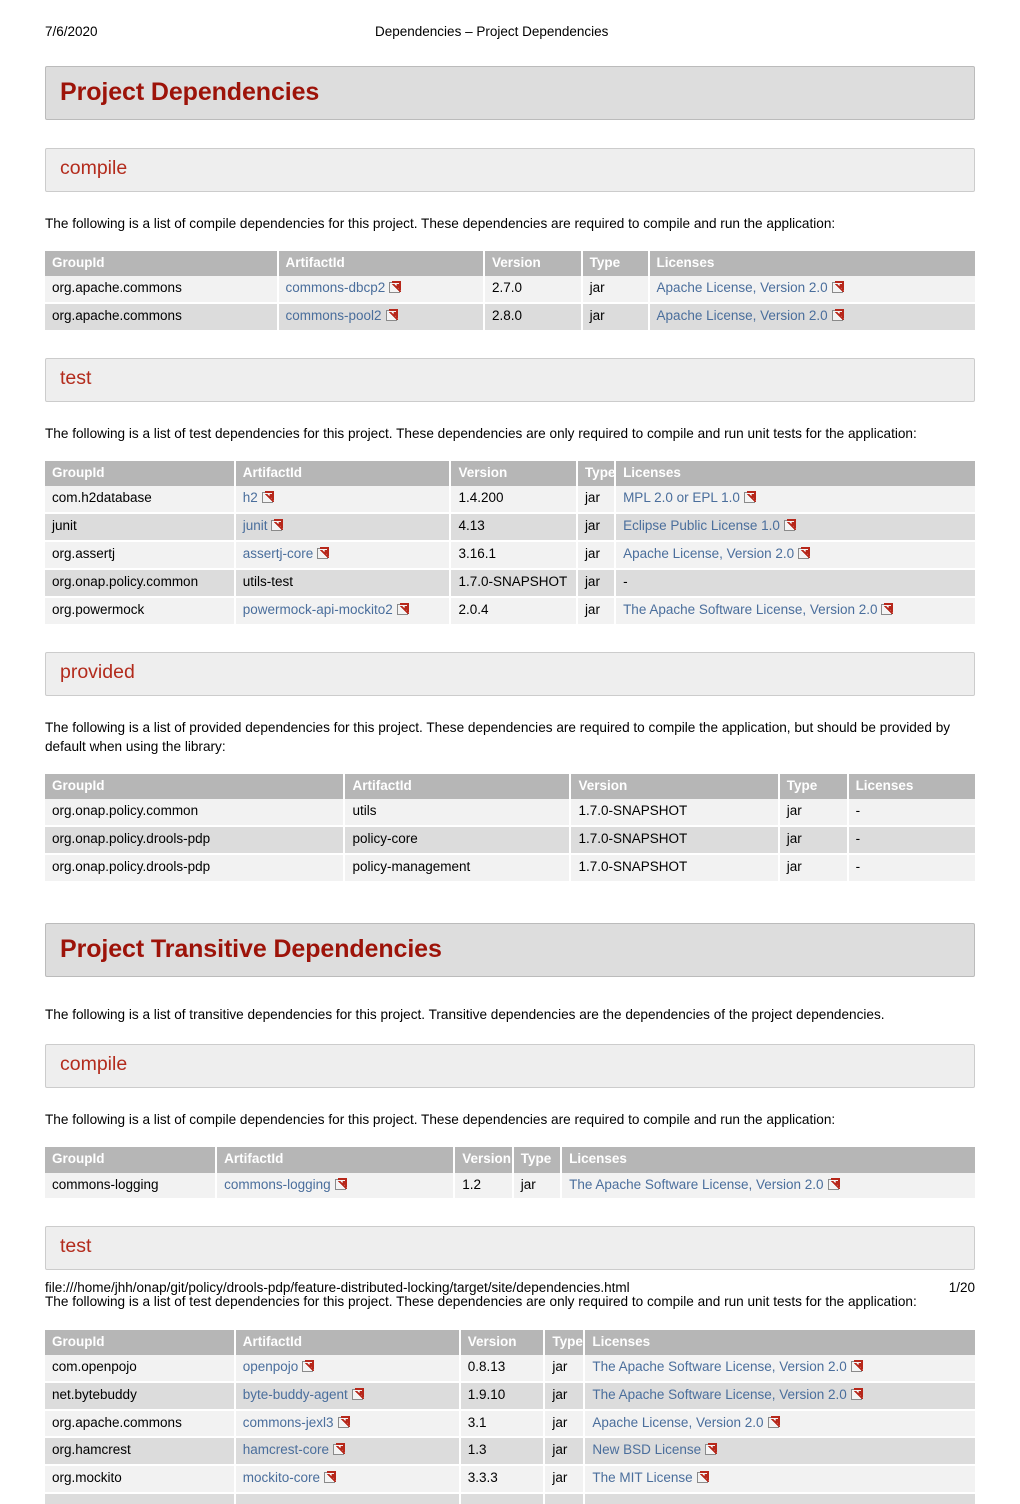 The height and width of the screenshot is (1504, 1020). I want to click on artifact-id-link: powermock-api-mockito2, so click(318, 609).